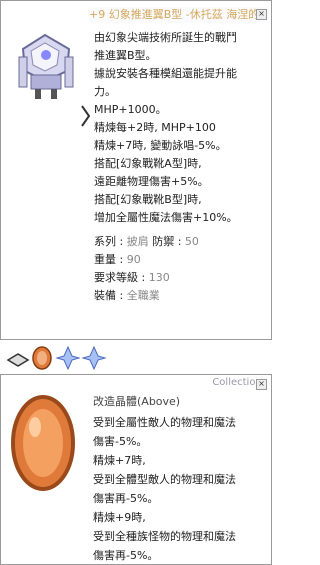 This screenshot has height=565, width=320. What do you see at coordinates (42, 358) in the screenshot?
I see `orange-gem-slot-icon` at bounding box center [42, 358].